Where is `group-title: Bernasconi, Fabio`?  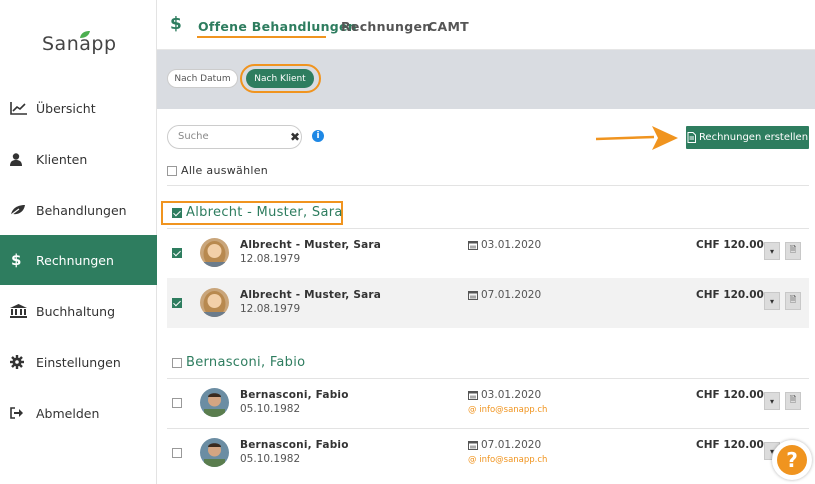 group-title: Bernasconi, Fabio is located at coordinates (246, 362).